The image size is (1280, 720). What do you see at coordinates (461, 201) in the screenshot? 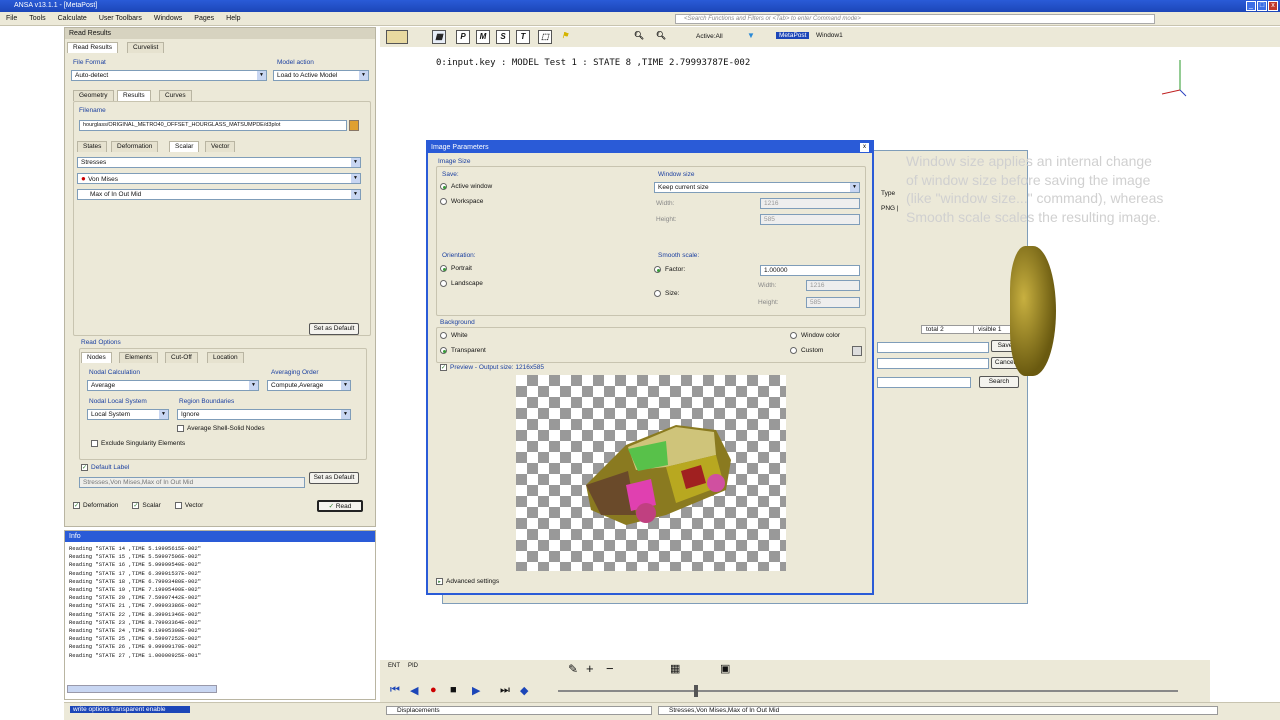
I see `workspace-radio: Workspace` at bounding box center [461, 201].